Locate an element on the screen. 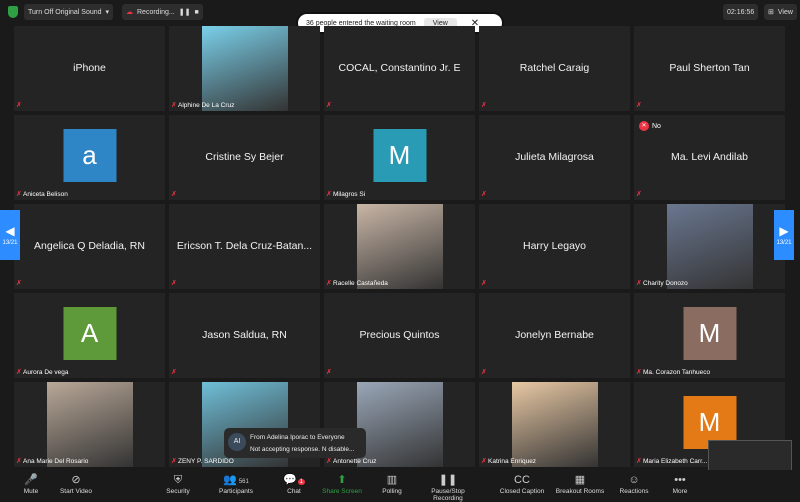 The image size is (800, 502). pause-stop-recording-button: ❚❚ Pause/Stop Recording is located at coordinates (448, 487).